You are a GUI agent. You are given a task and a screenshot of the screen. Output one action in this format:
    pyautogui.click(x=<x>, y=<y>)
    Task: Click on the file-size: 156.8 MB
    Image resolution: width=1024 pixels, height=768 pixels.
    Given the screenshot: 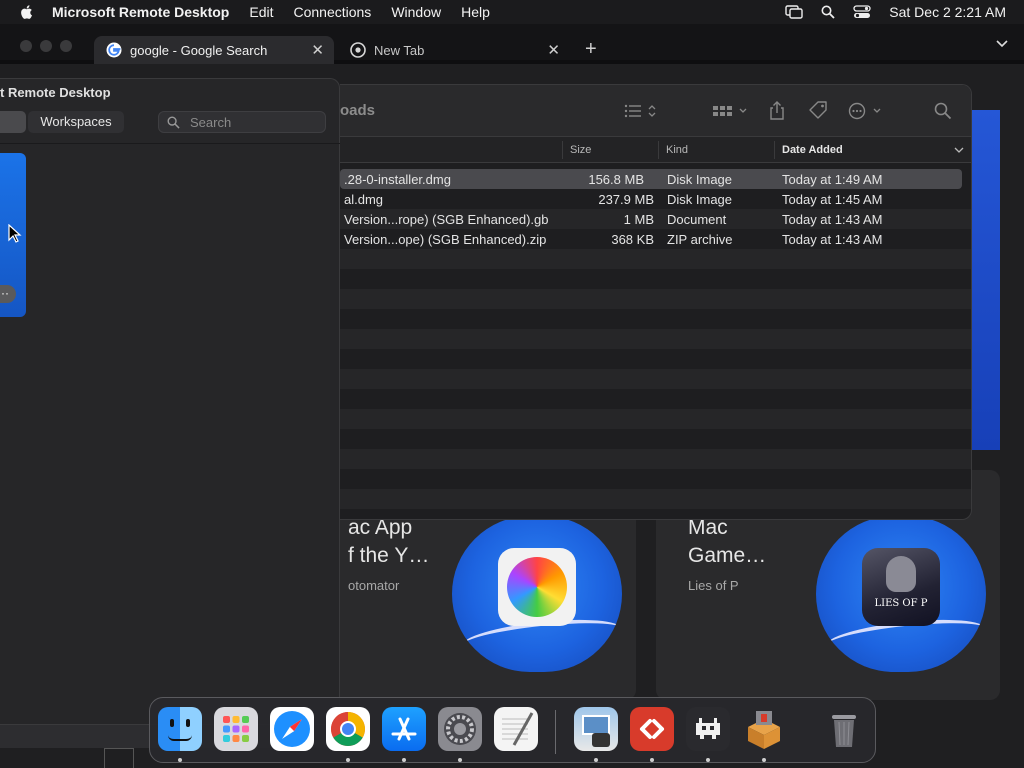 What is the action you would take?
    pyautogui.click(x=616, y=179)
    